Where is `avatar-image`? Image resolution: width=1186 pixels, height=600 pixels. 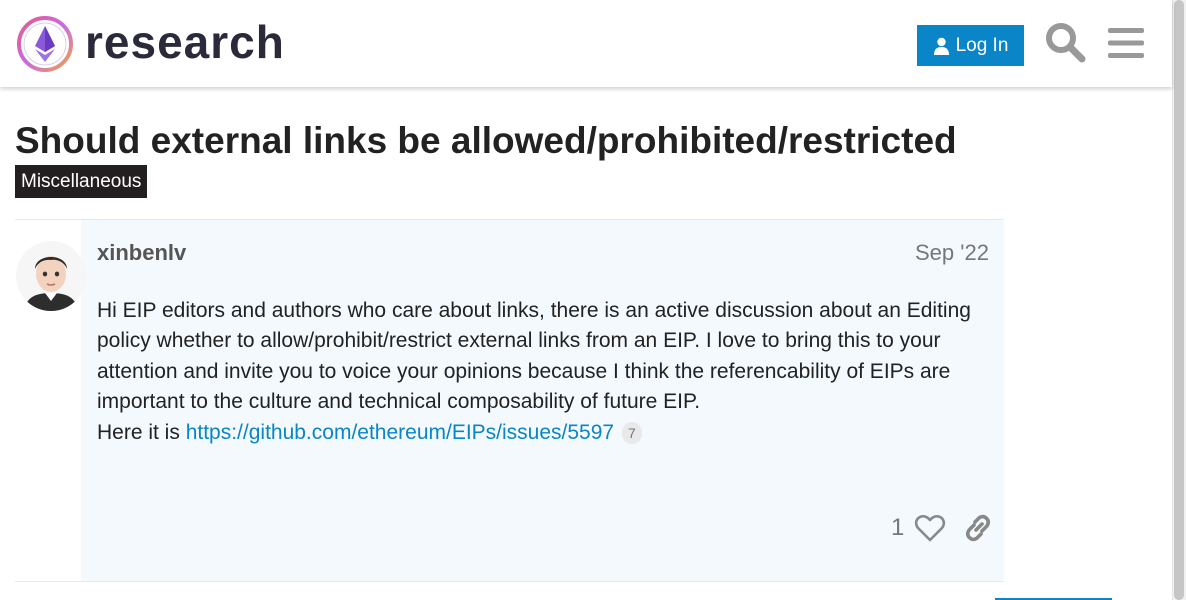
avatar-image is located at coordinates (51, 276).